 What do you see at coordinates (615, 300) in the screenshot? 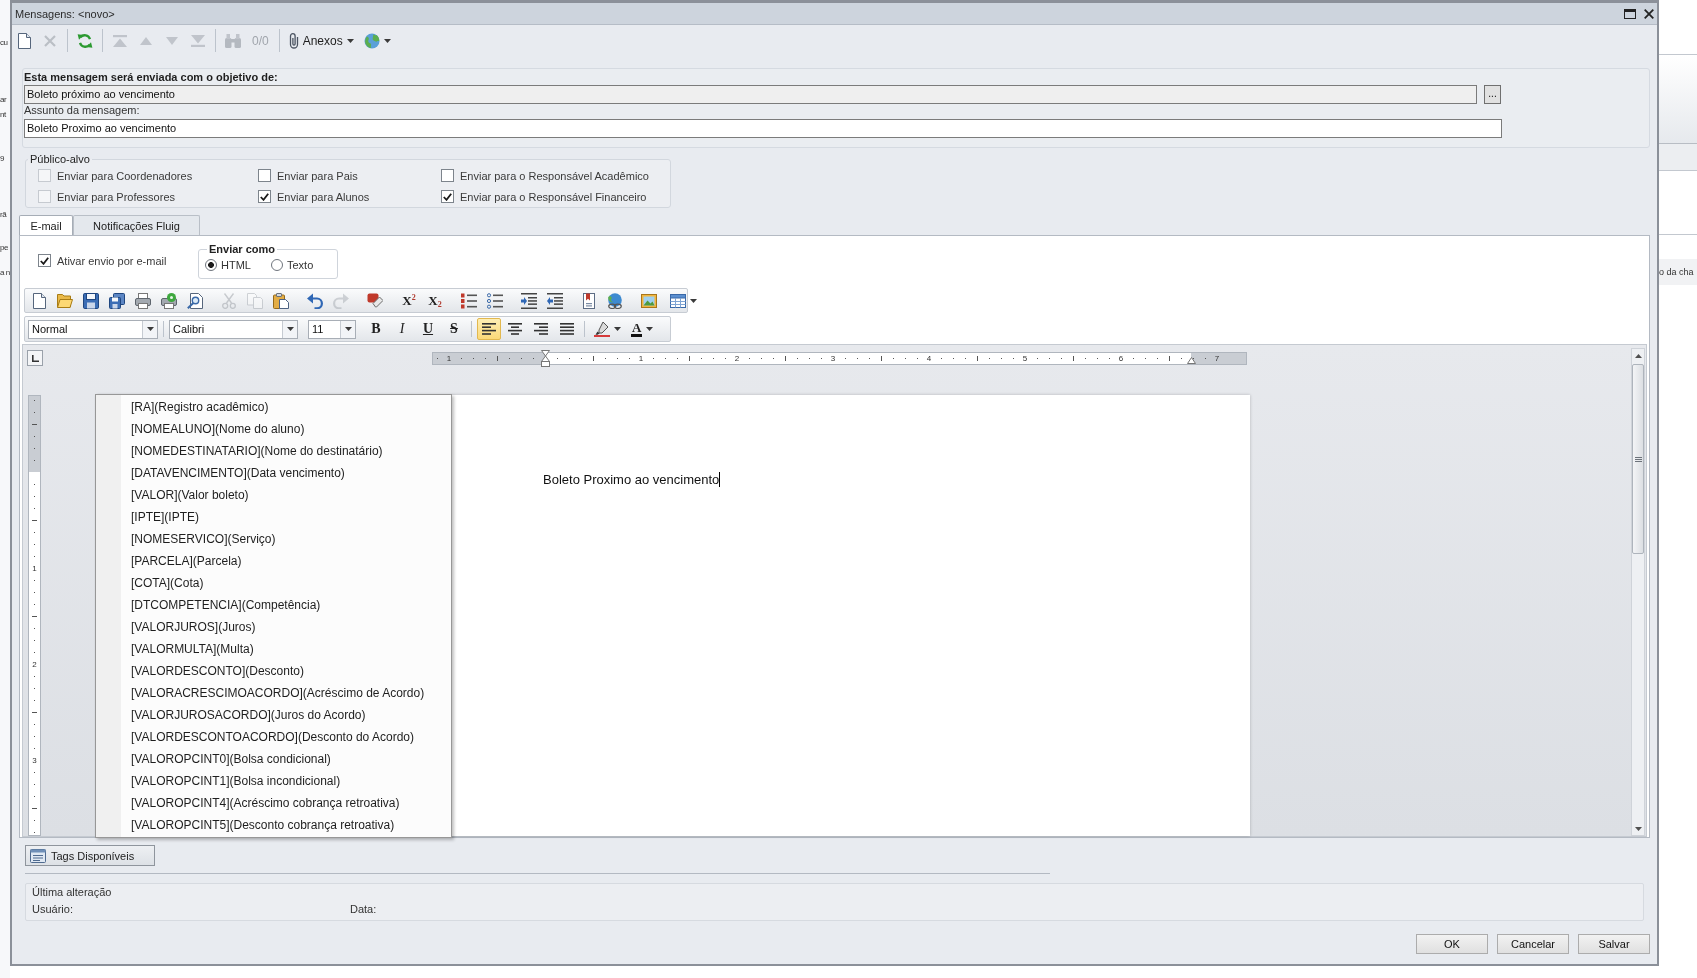
I see `globe-link-icon` at bounding box center [615, 300].